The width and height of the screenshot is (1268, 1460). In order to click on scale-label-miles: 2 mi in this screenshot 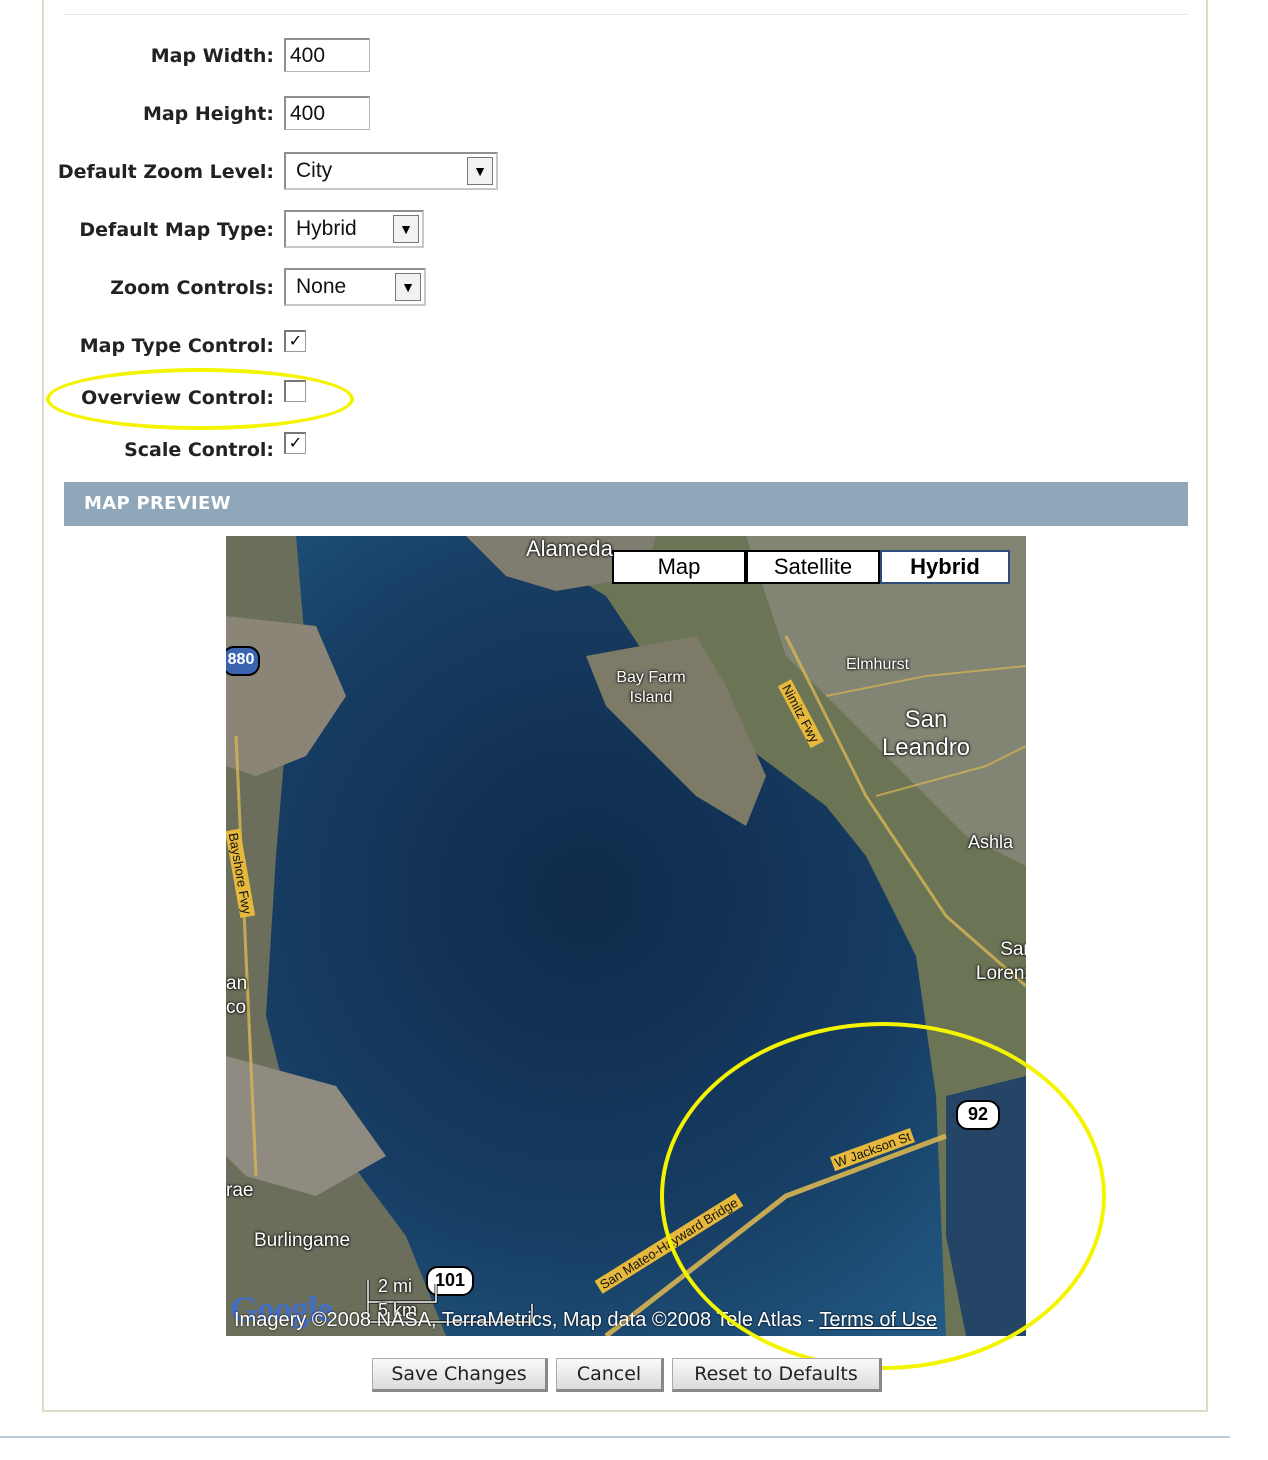, I will do `click(395, 1286)`.